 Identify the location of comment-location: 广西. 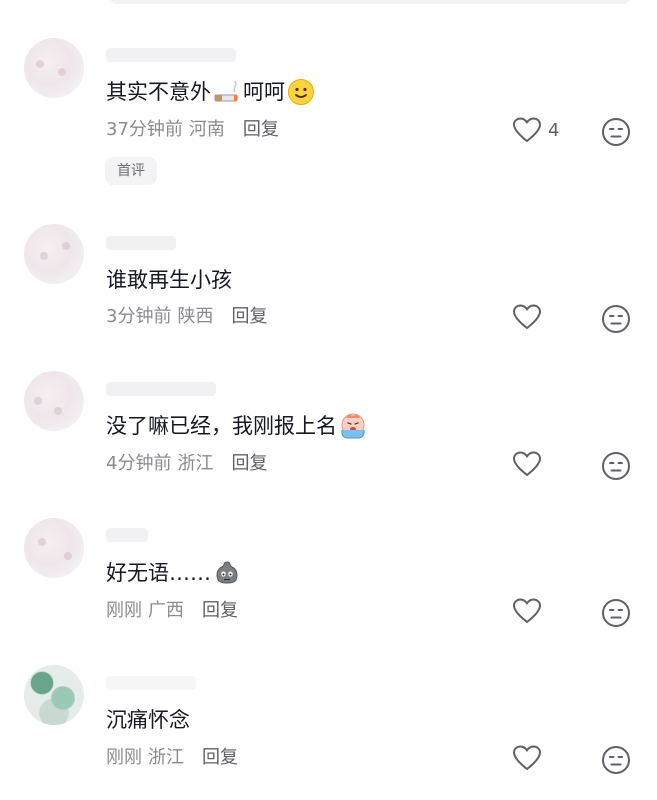
(166, 610).